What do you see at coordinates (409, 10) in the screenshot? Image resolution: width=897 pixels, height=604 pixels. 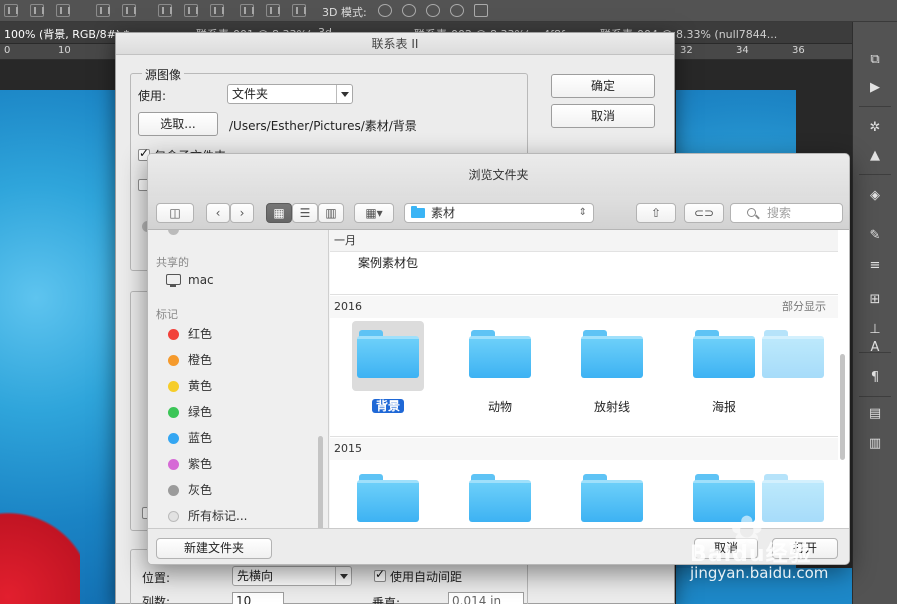 I see `roll-3d-icon` at bounding box center [409, 10].